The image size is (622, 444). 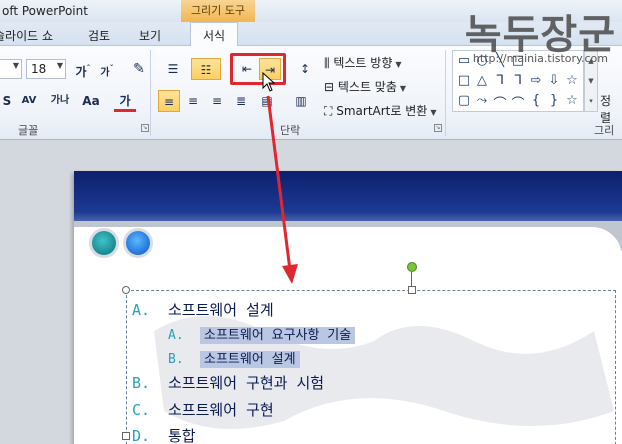 What do you see at coordinates (91, 101) in the screenshot?
I see `change-case-button: Aa` at bounding box center [91, 101].